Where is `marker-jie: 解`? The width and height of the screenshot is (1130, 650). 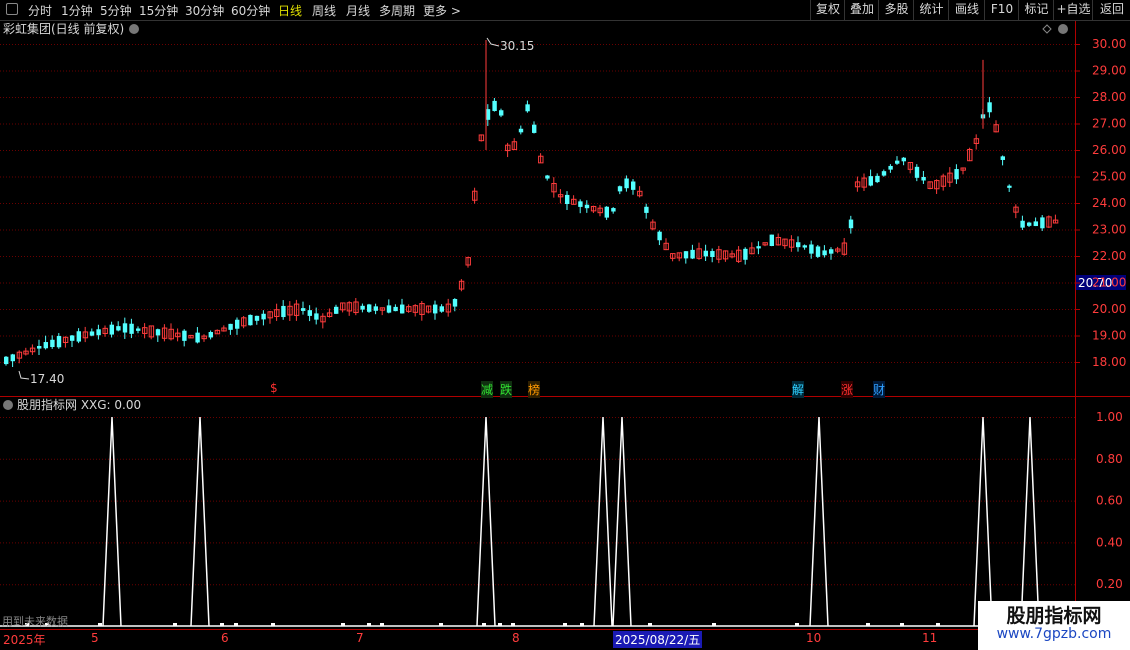
marker-jie: 解 is located at coordinates (798, 389).